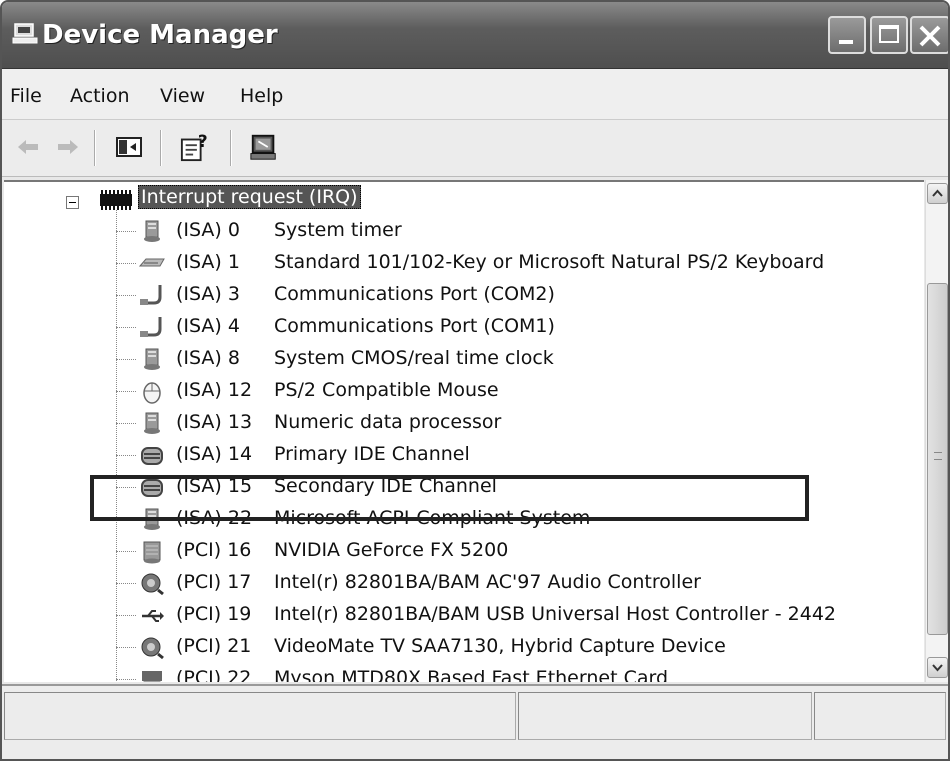 This screenshot has width=950, height=761. Describe the element at coordinates (72, 202) in the screenshot. I see `collapse-icon` at that location.